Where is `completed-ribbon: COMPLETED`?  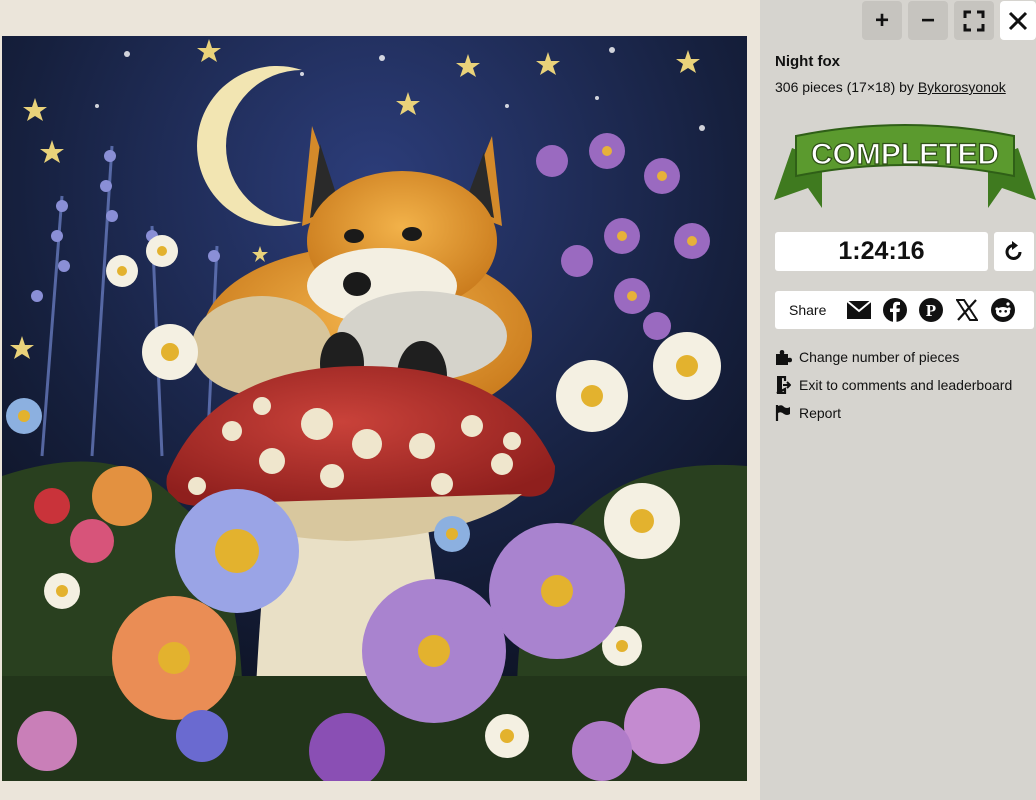
completed-ribbon: COMPLETED is located at coordinates (905, 166).